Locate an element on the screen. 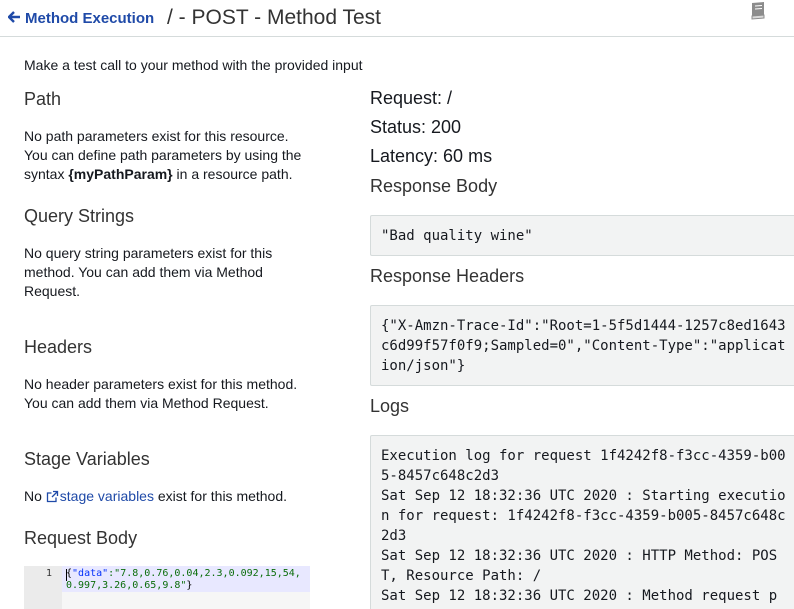 This screenshot has height=609, width=794. stage-post-text: exist for this method. is located at coordinates (220, 496).